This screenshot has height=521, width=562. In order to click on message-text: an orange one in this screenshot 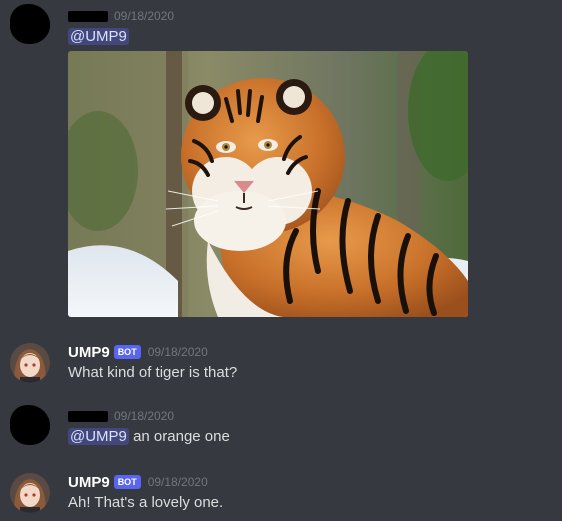, I will do `click(179, 436)`.